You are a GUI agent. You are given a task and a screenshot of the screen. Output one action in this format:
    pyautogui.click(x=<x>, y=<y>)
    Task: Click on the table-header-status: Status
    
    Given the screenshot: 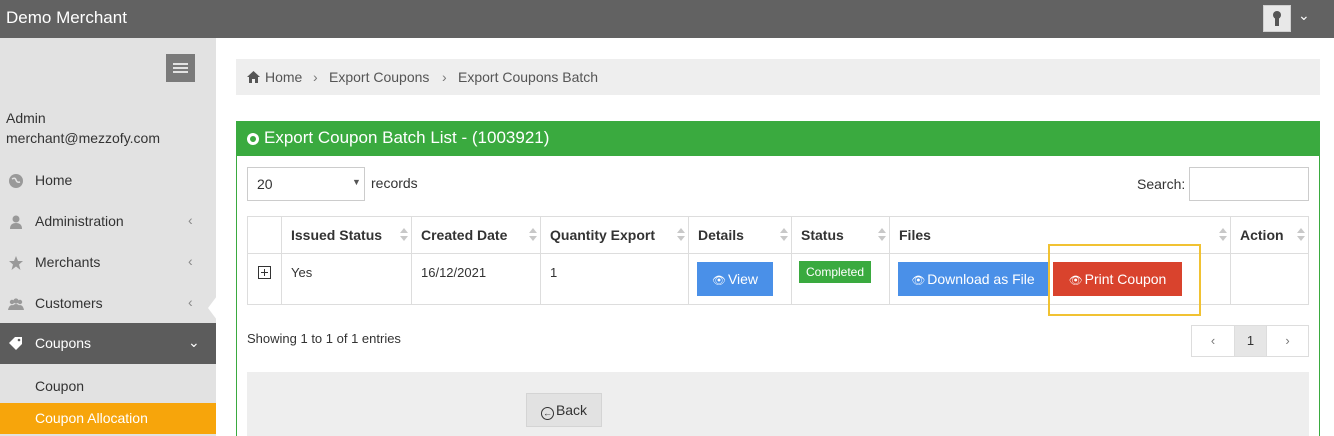 What is the action you would take?
    pyautogui.click(x=841, y=235)
    